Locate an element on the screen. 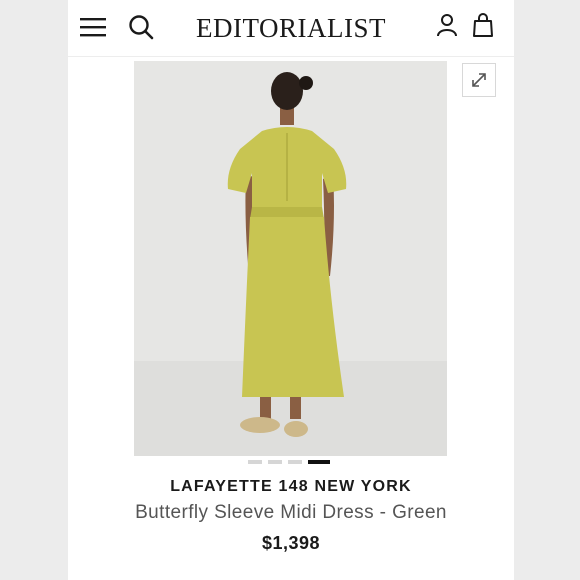 The height and width of the screenshot is (580, 580). site-header: EDITORIALIST is located at coordinates (291, 28).